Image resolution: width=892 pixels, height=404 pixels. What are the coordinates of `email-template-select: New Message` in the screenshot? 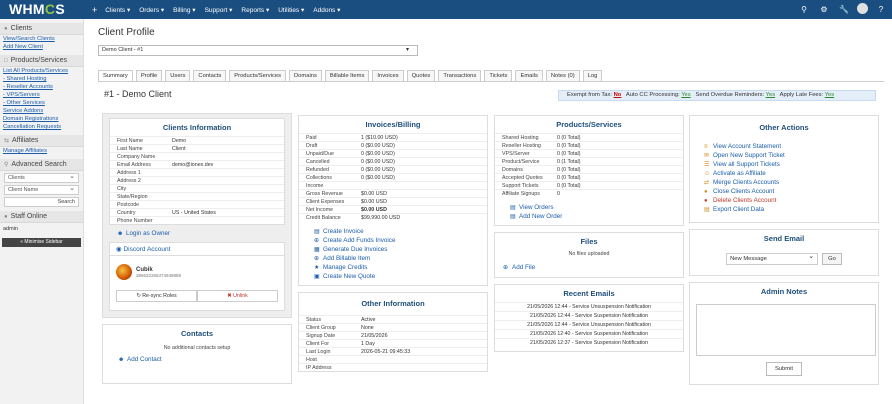 It's located at (772, 258).